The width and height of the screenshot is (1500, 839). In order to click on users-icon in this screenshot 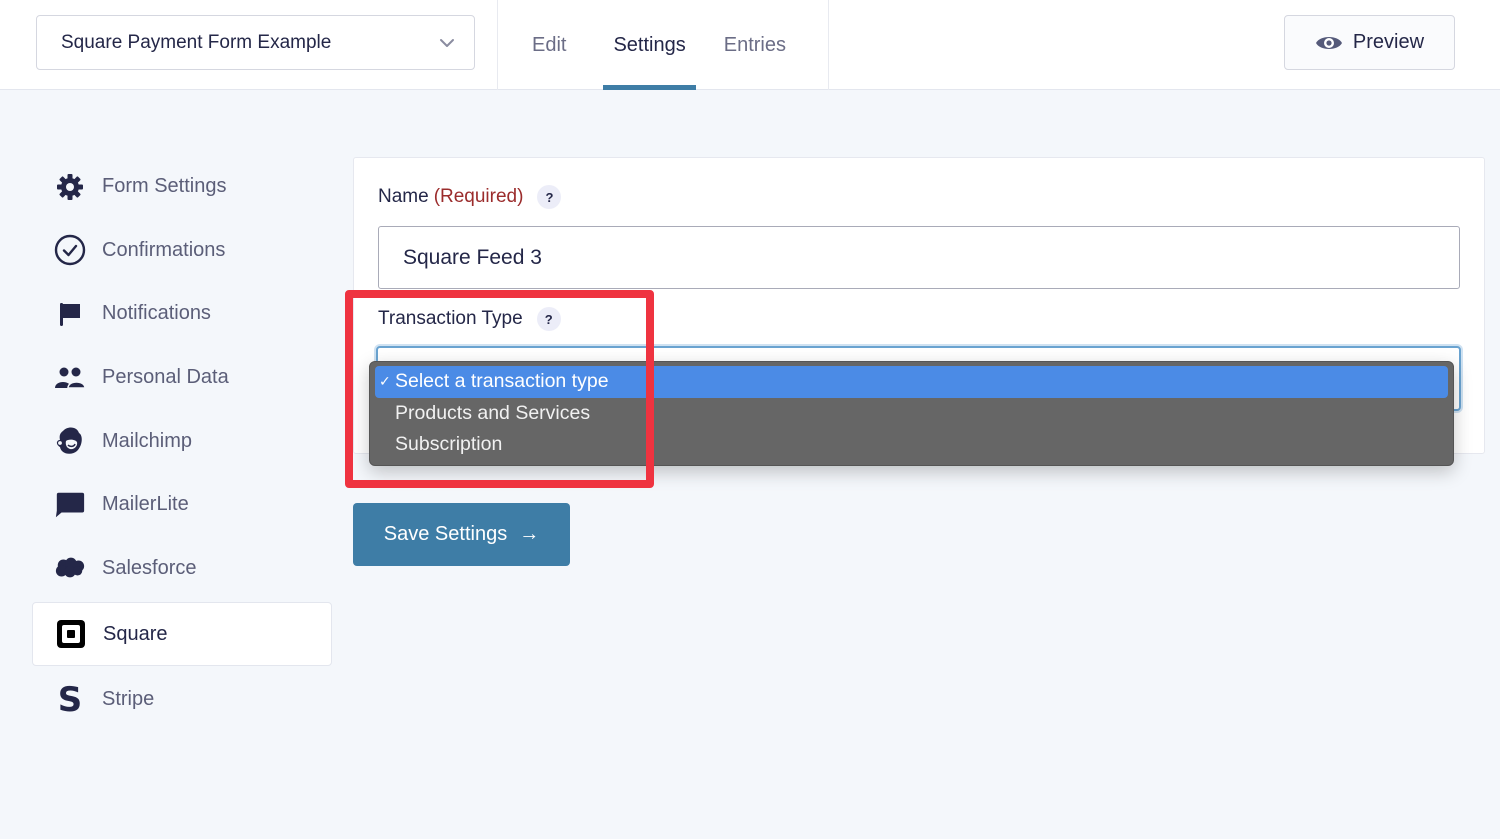, I will do `click(70, 378)`.